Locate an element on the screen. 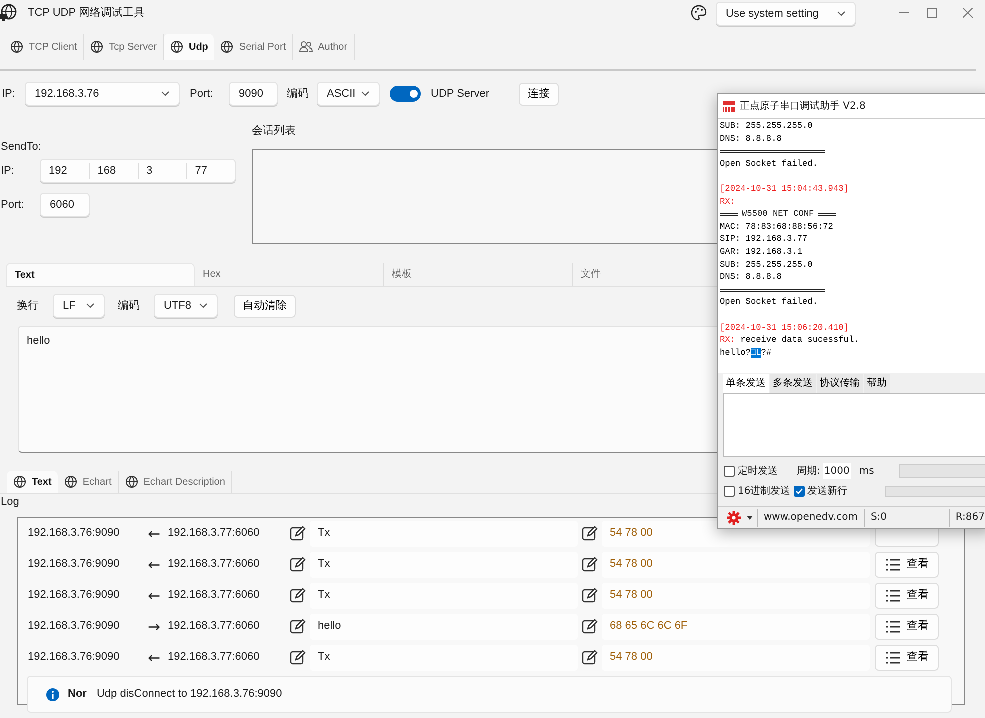  encoding-label: 编码 is located at coordinates (298, 94).